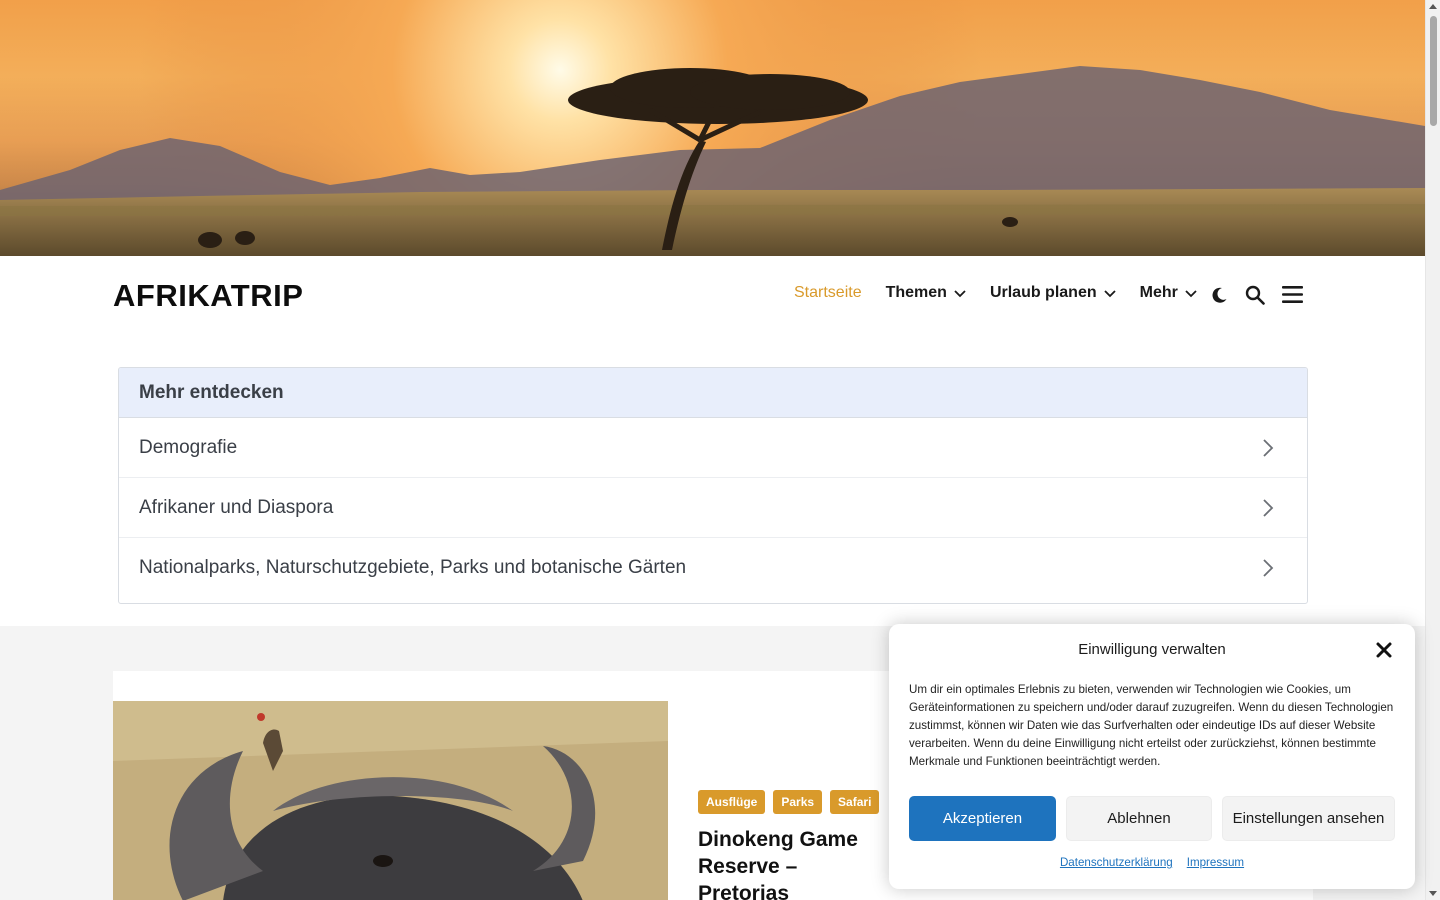  Describe the element at coordinates (732, 802) in the screenshot. I see `tag-ausfluege: Ausflüge` at that location.